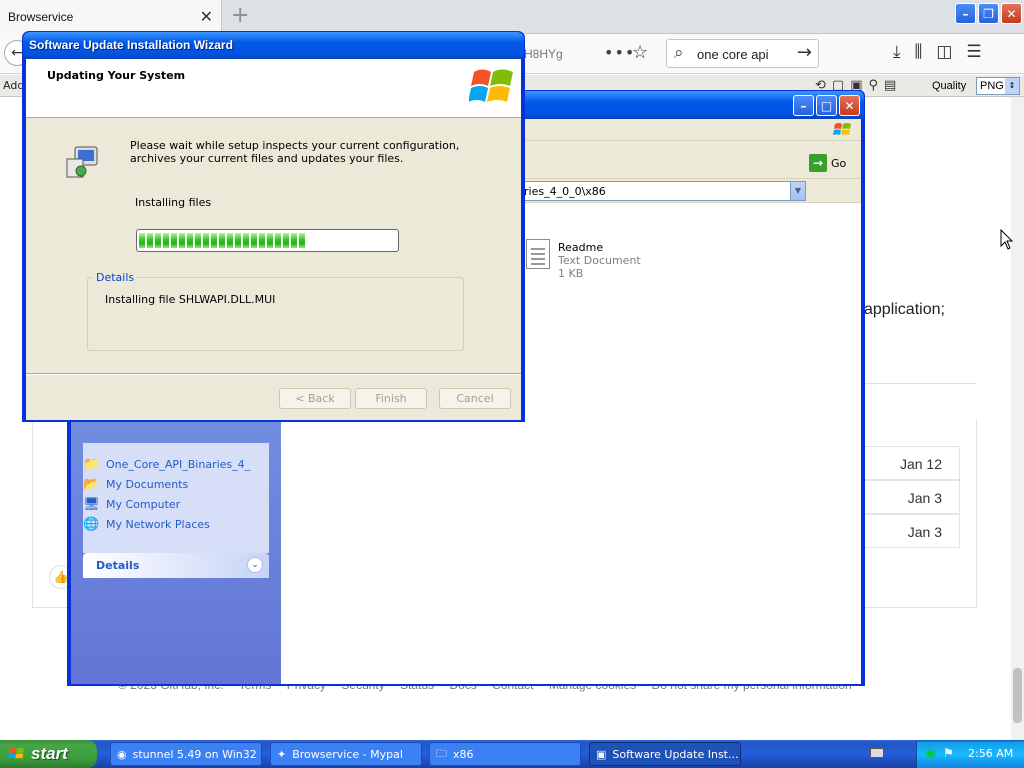  Describe the element at coordinates (441, 753) in the screenshot. I see `folder-icon: 🗀` at that location.